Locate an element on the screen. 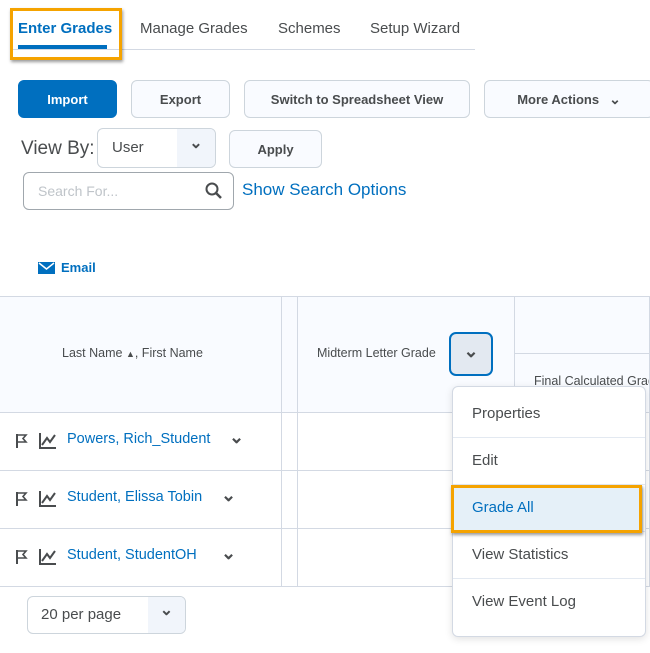  export-button: Export is located at coordinates (180, 99).